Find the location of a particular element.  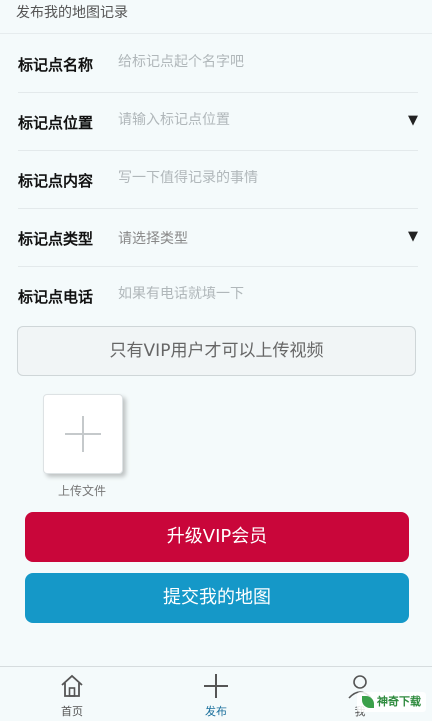

watermark-badge: 神奇下载 is located at coordinates (391, 702).